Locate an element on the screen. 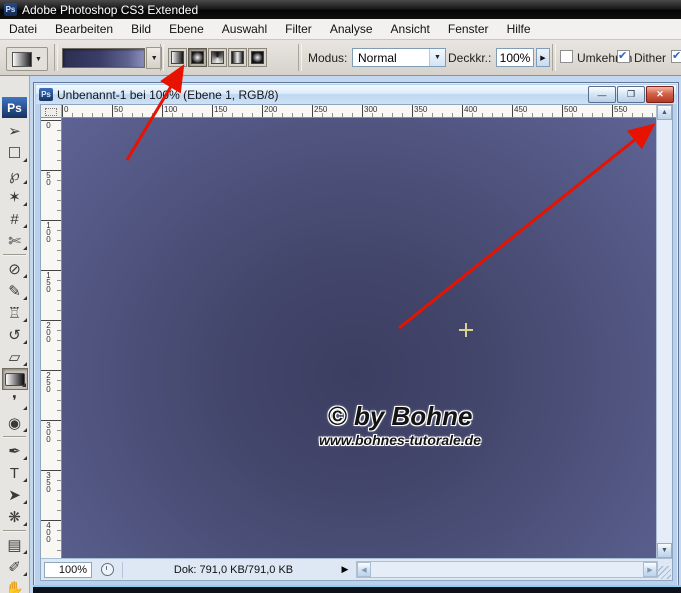 The width and height of the screenshot is (681, 593). h-ruler-label: 550 is located at coordinates (621, 109).